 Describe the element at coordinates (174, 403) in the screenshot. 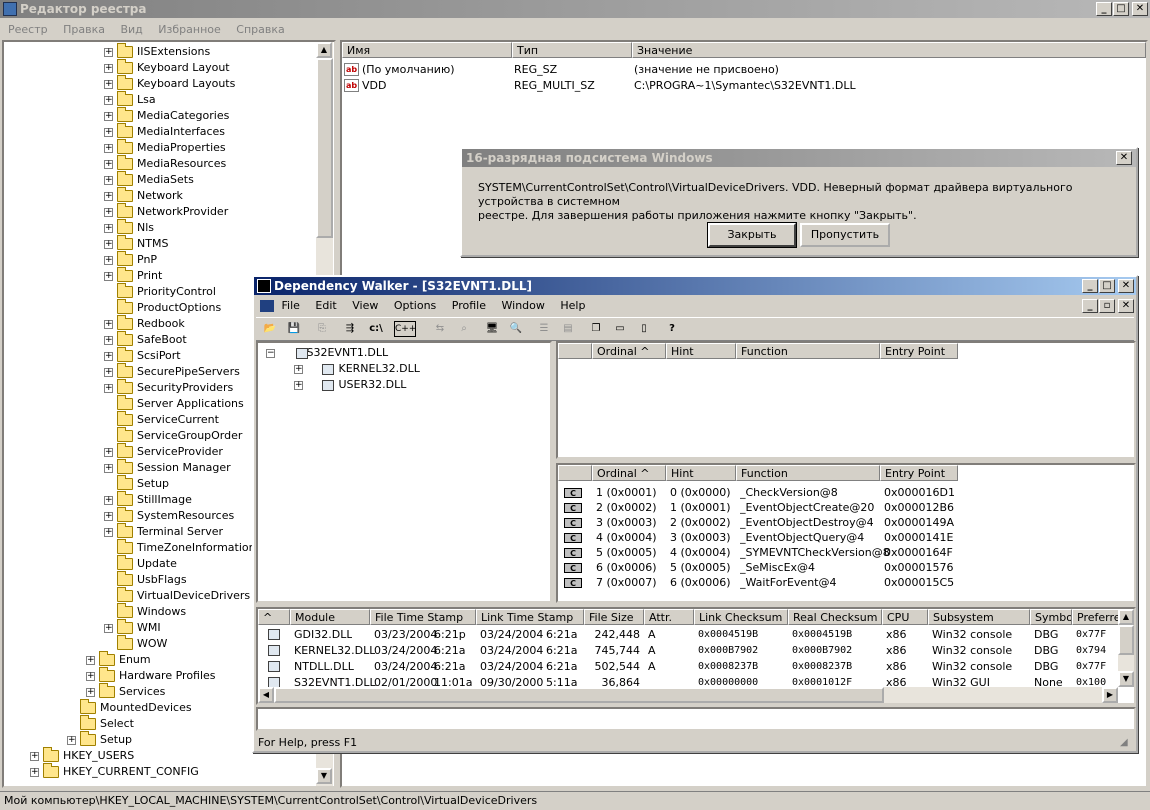

I see `registry-key: Server Applications` at that location.